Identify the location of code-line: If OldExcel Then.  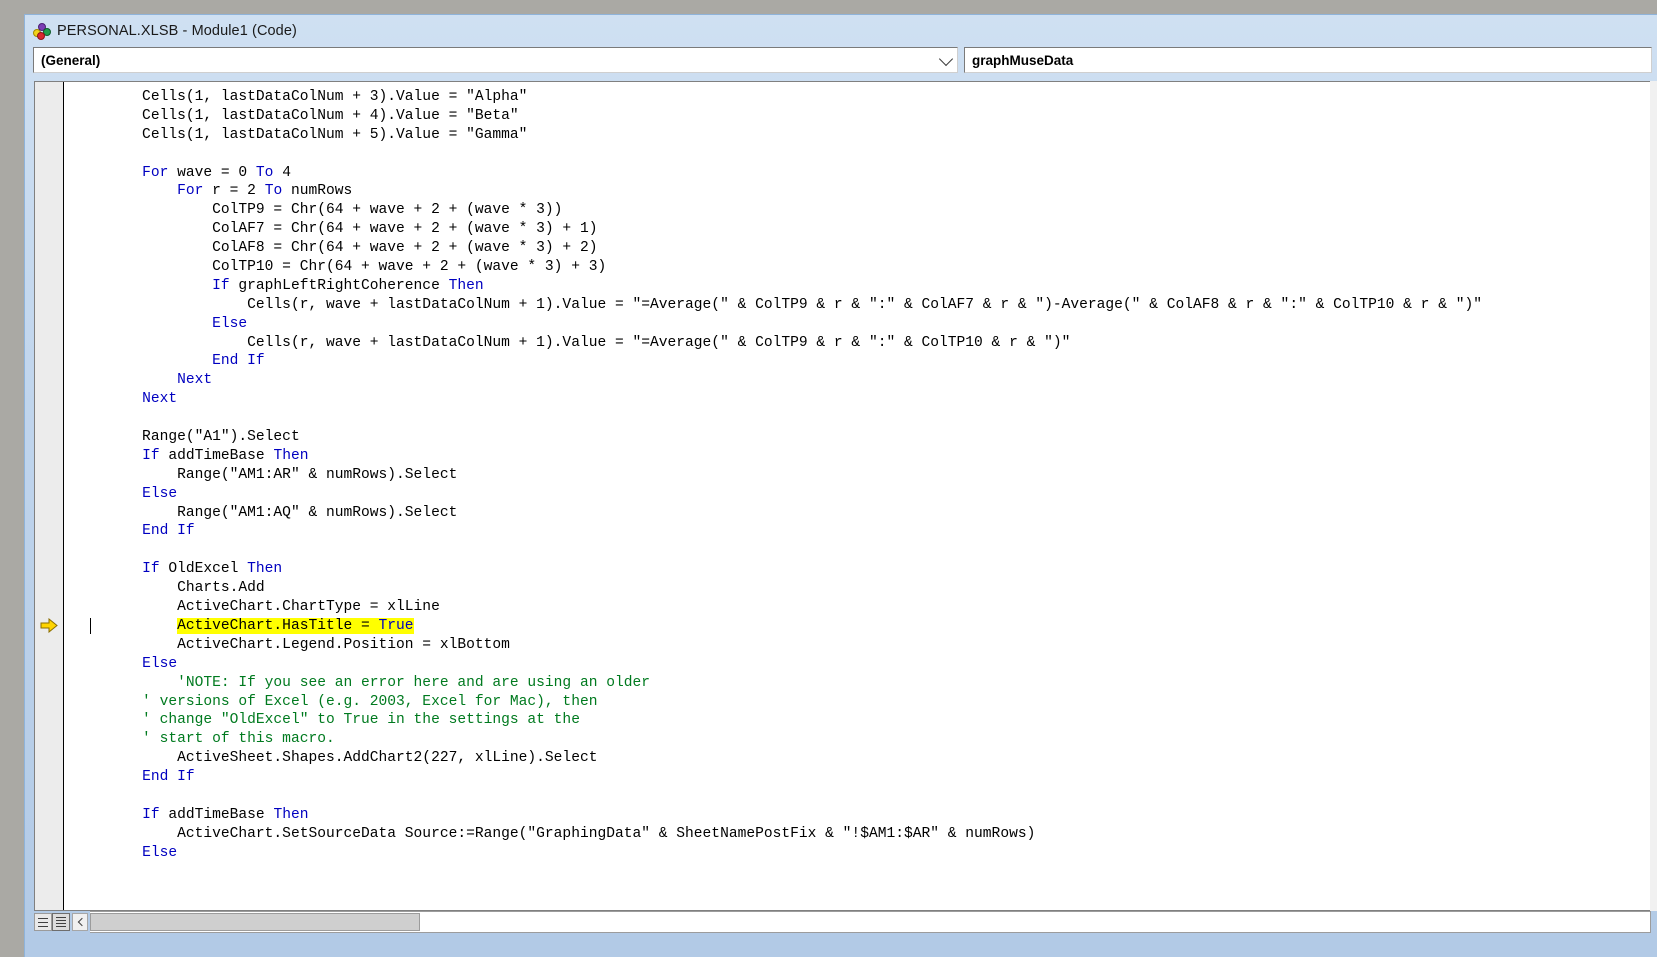
(212, 569).